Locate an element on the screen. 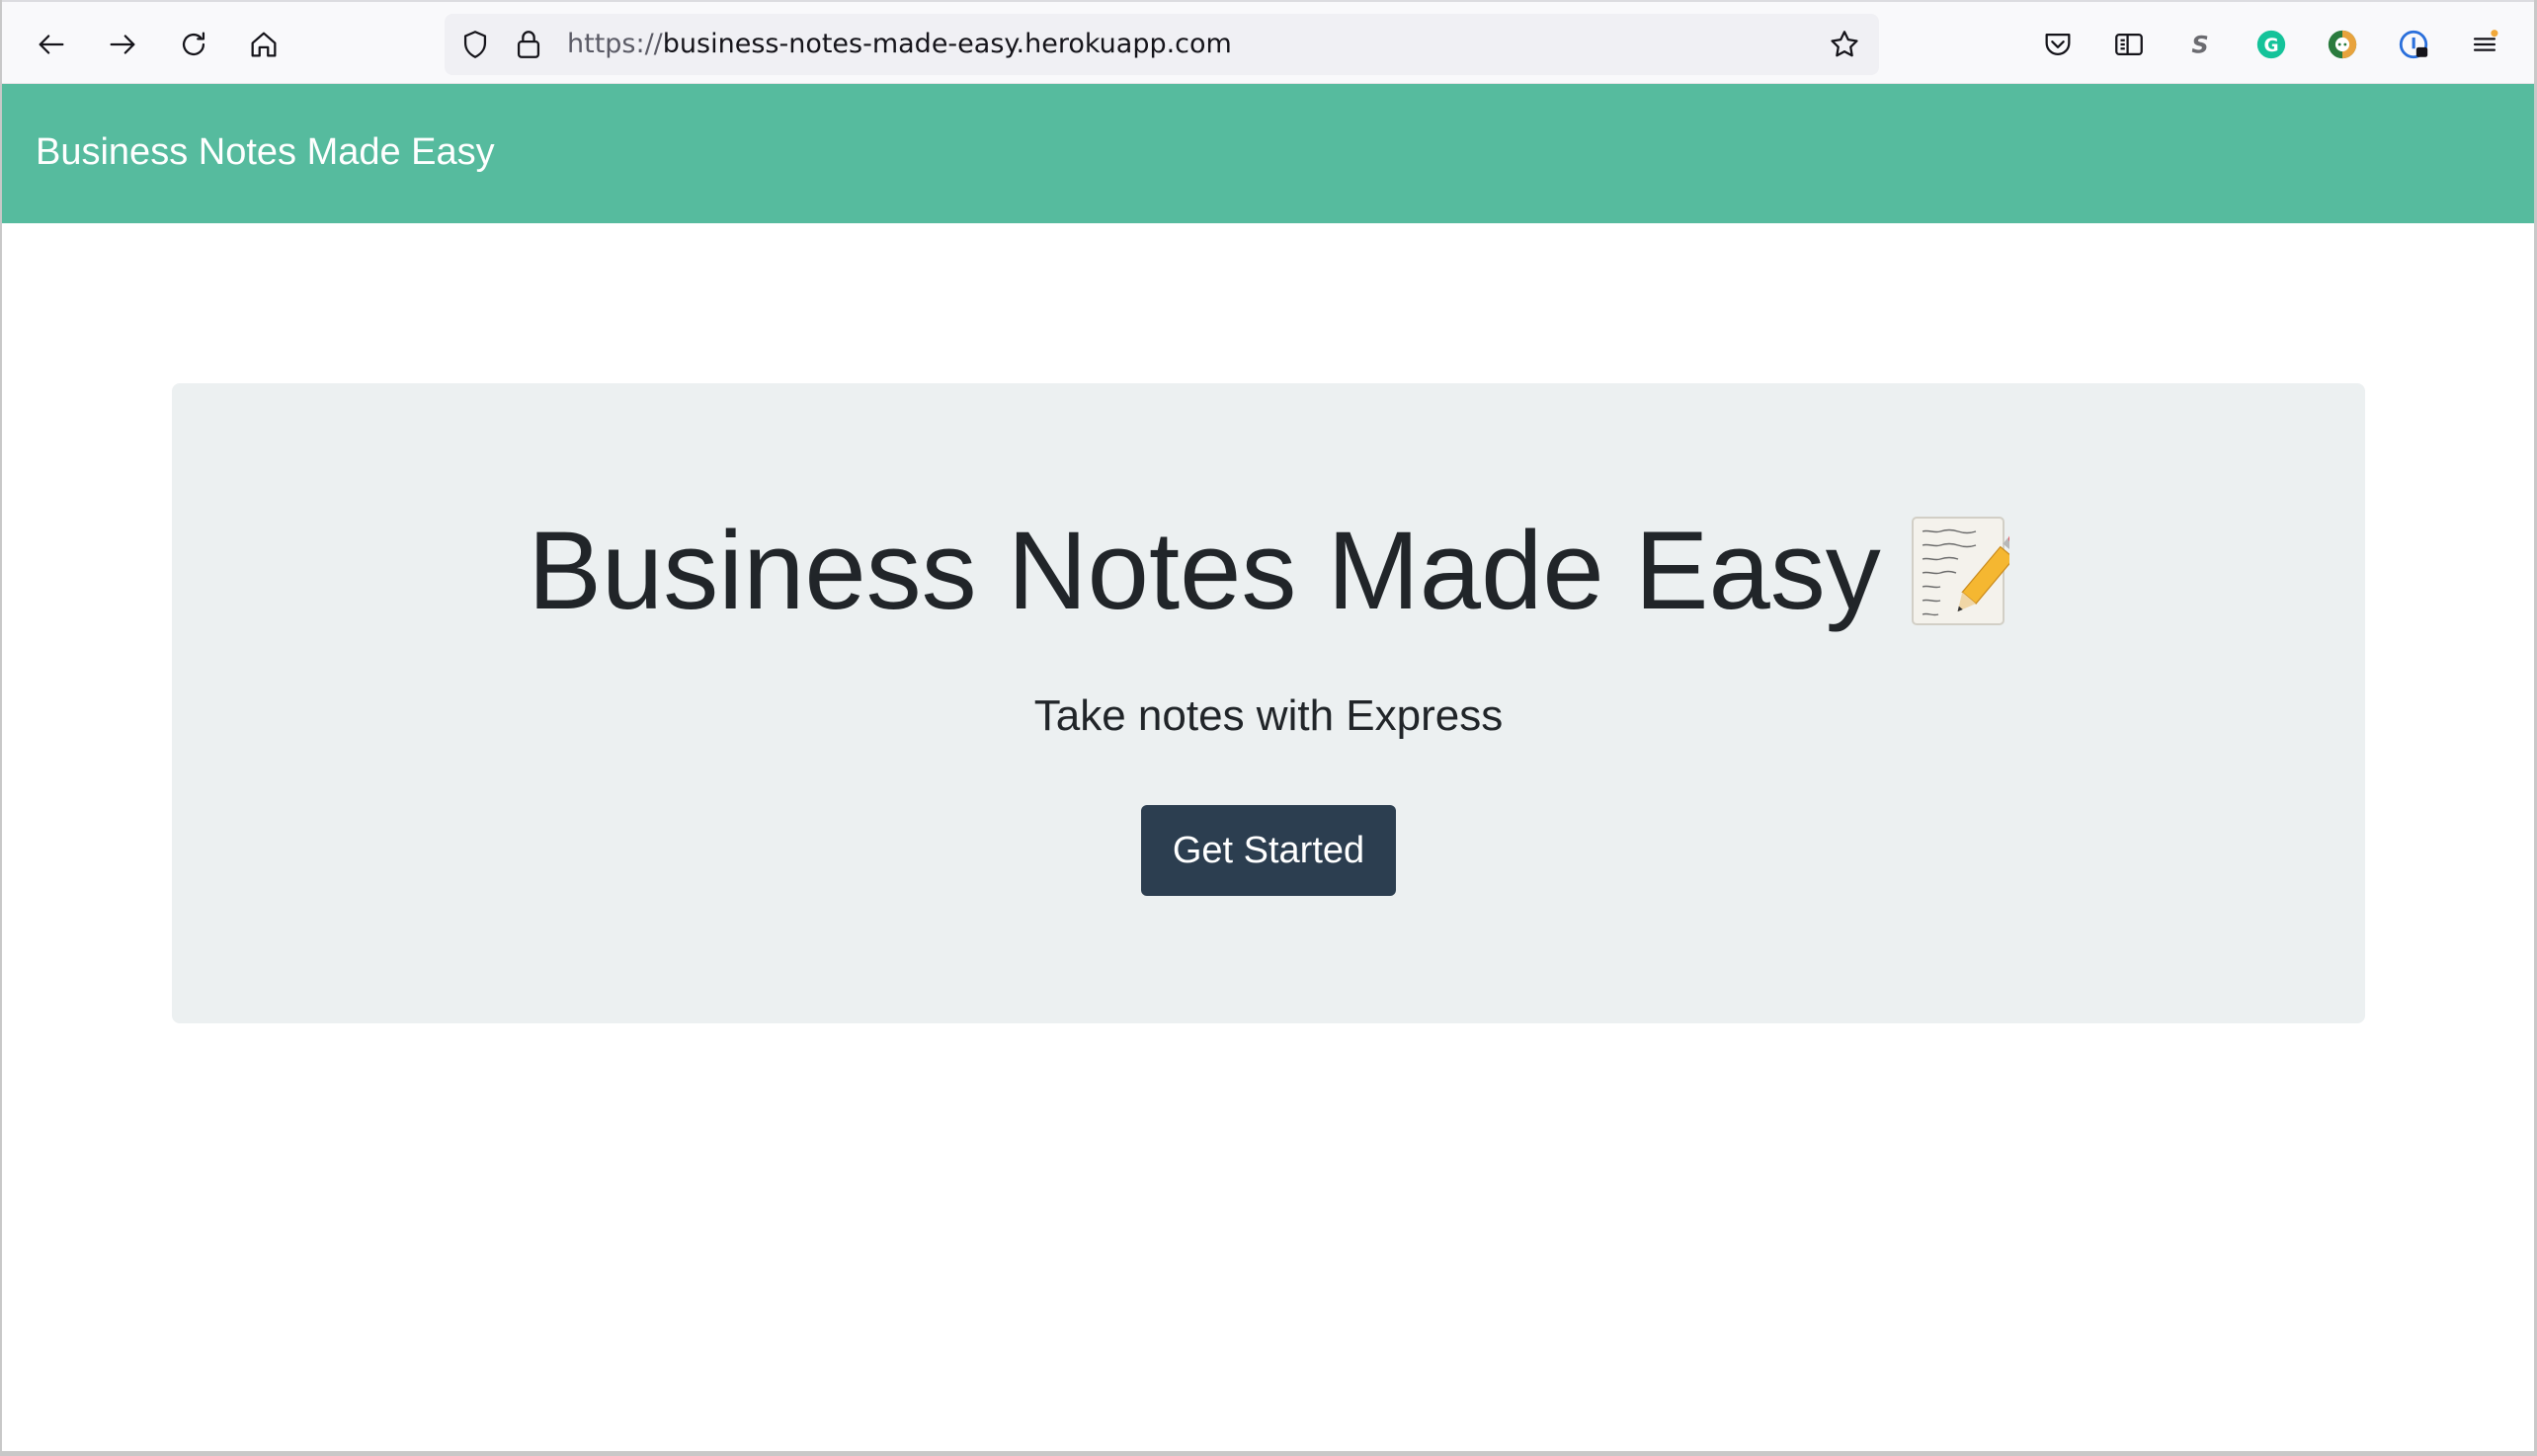  grammarly-icon: G is located at coordinates (2271, 44).